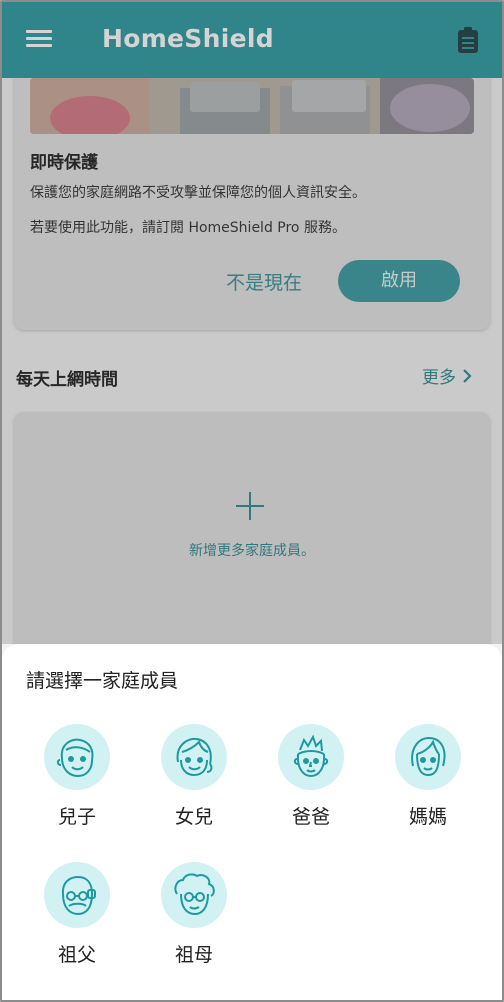 This screenshot has width=504, height=1002. I want to click on member-label: 爸爸, so click(310, 817).